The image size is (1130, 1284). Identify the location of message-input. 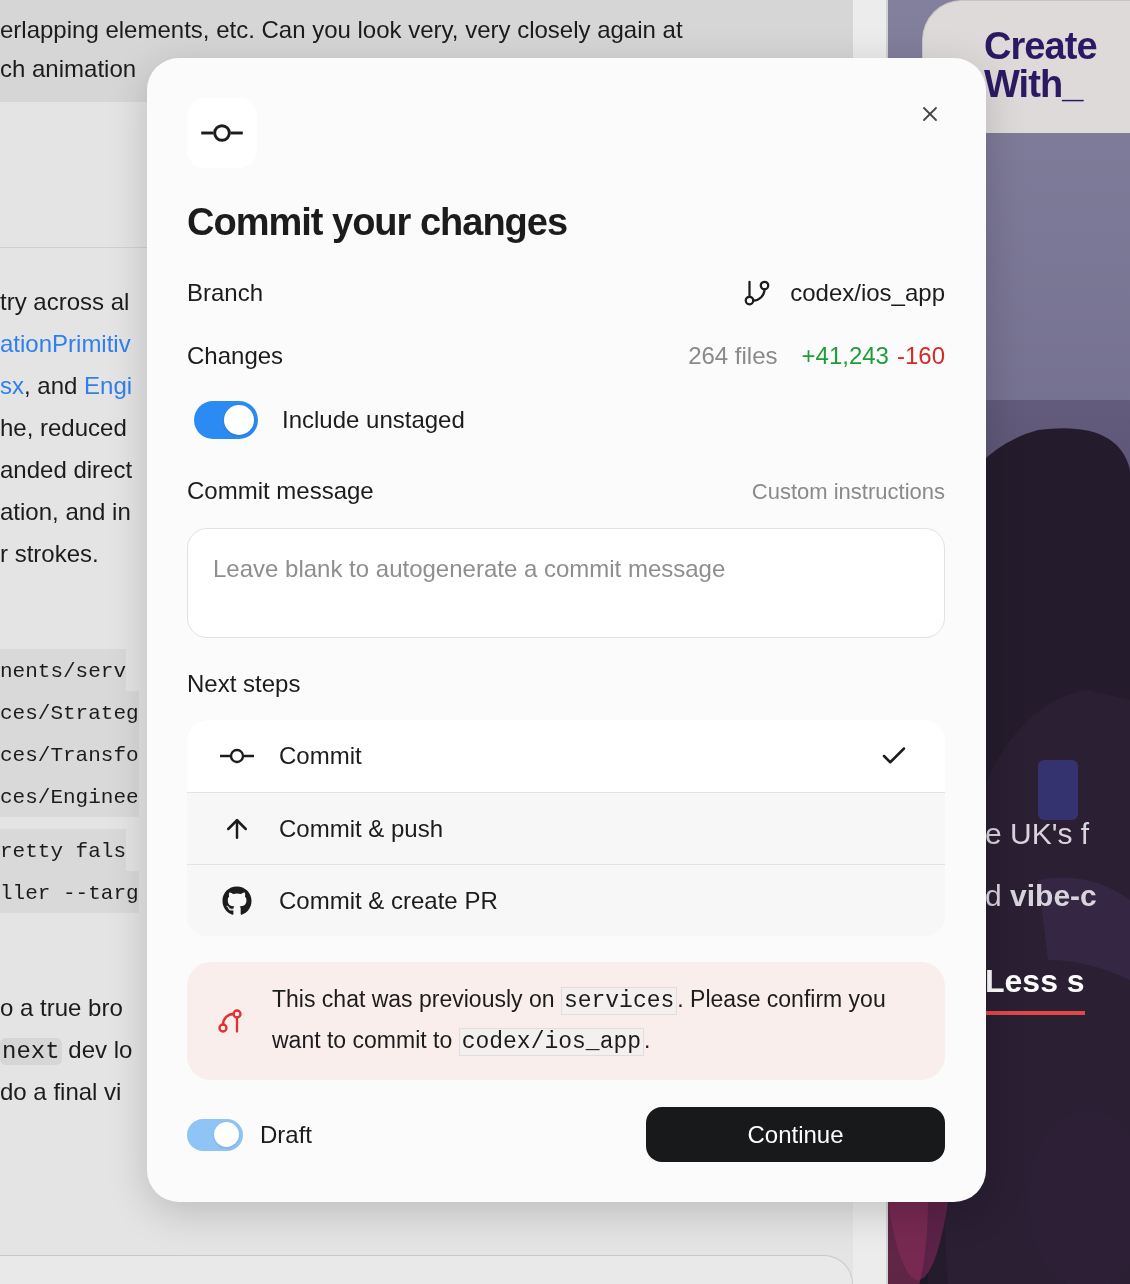
(426, 1269).